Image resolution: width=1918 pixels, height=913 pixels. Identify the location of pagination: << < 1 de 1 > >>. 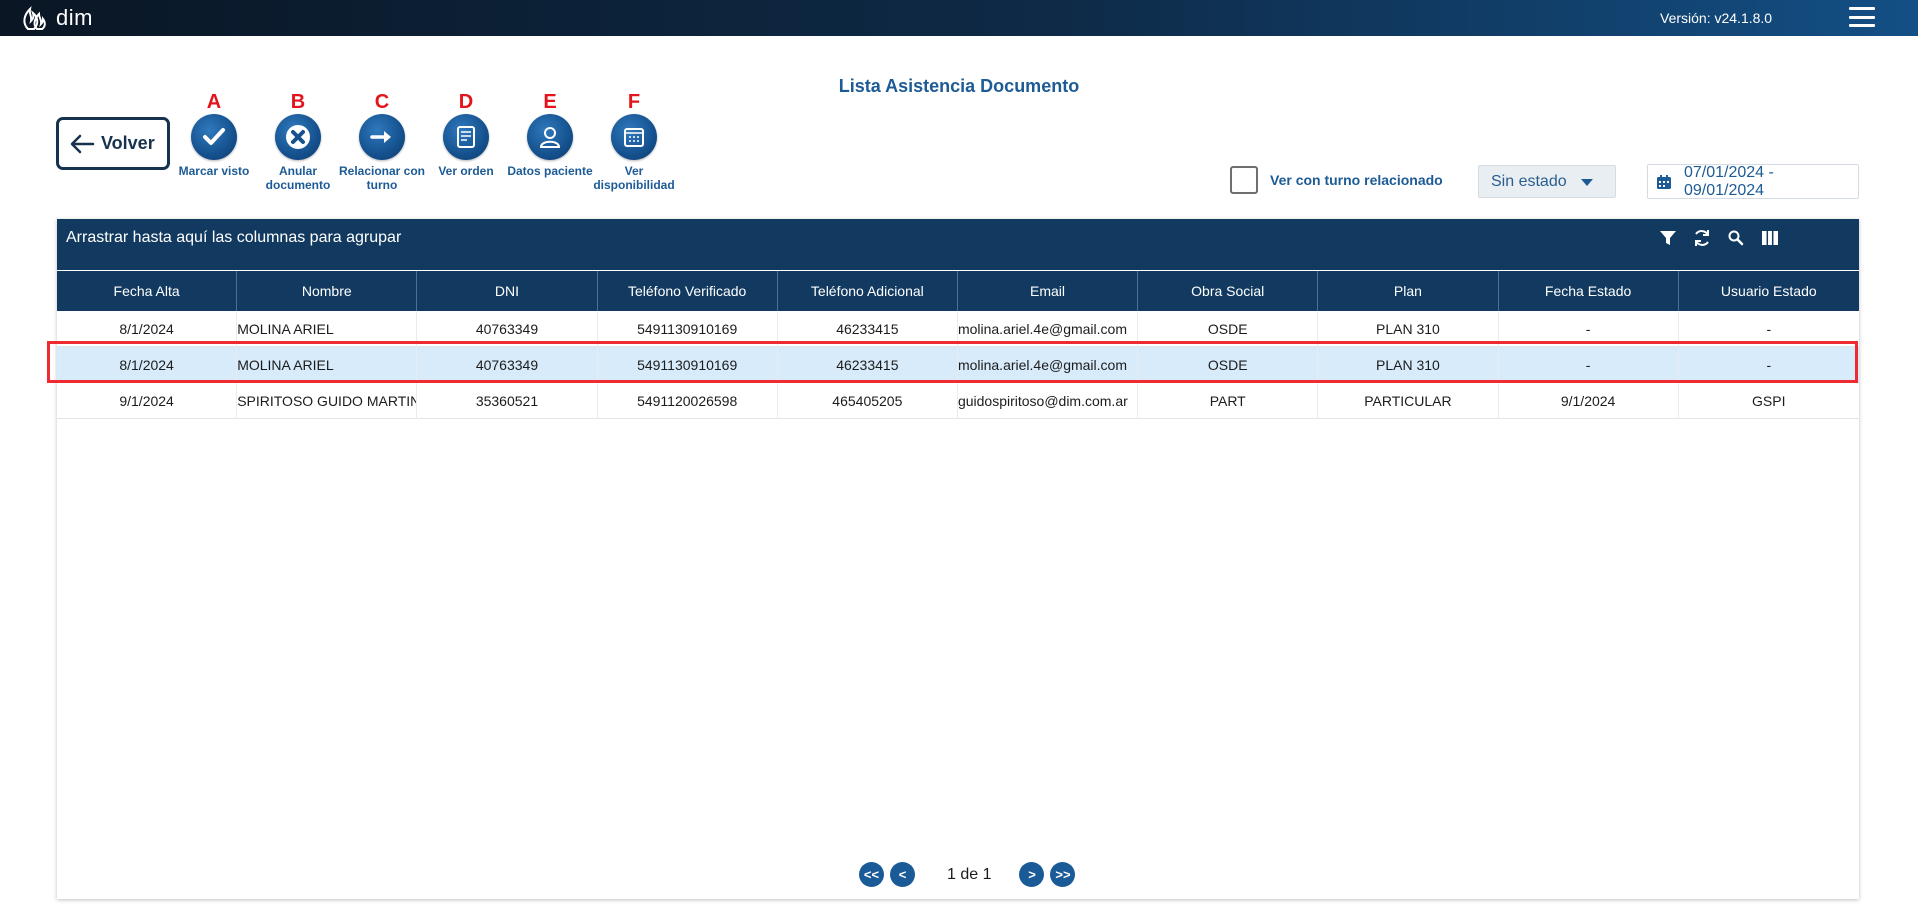
(967, 874).